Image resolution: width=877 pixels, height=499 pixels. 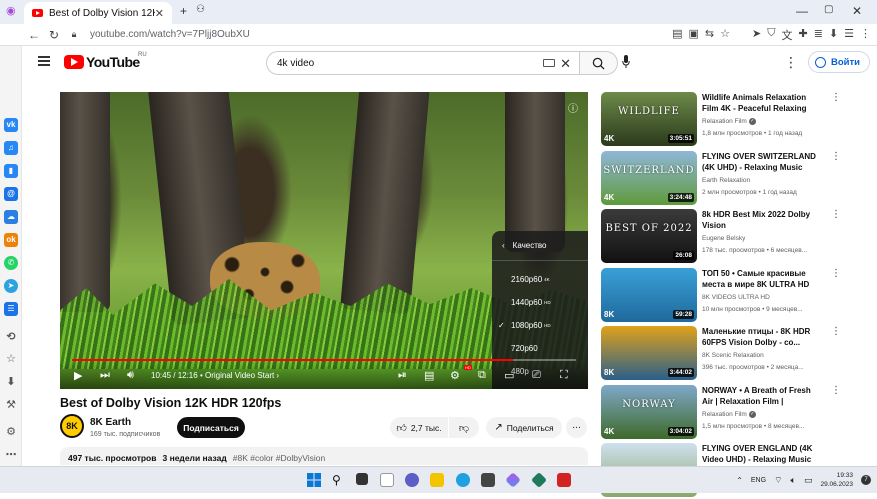 I want to click on browser-tab: Best of Dolby Vision 12K HDR ✕, so click(x=98, y=13).